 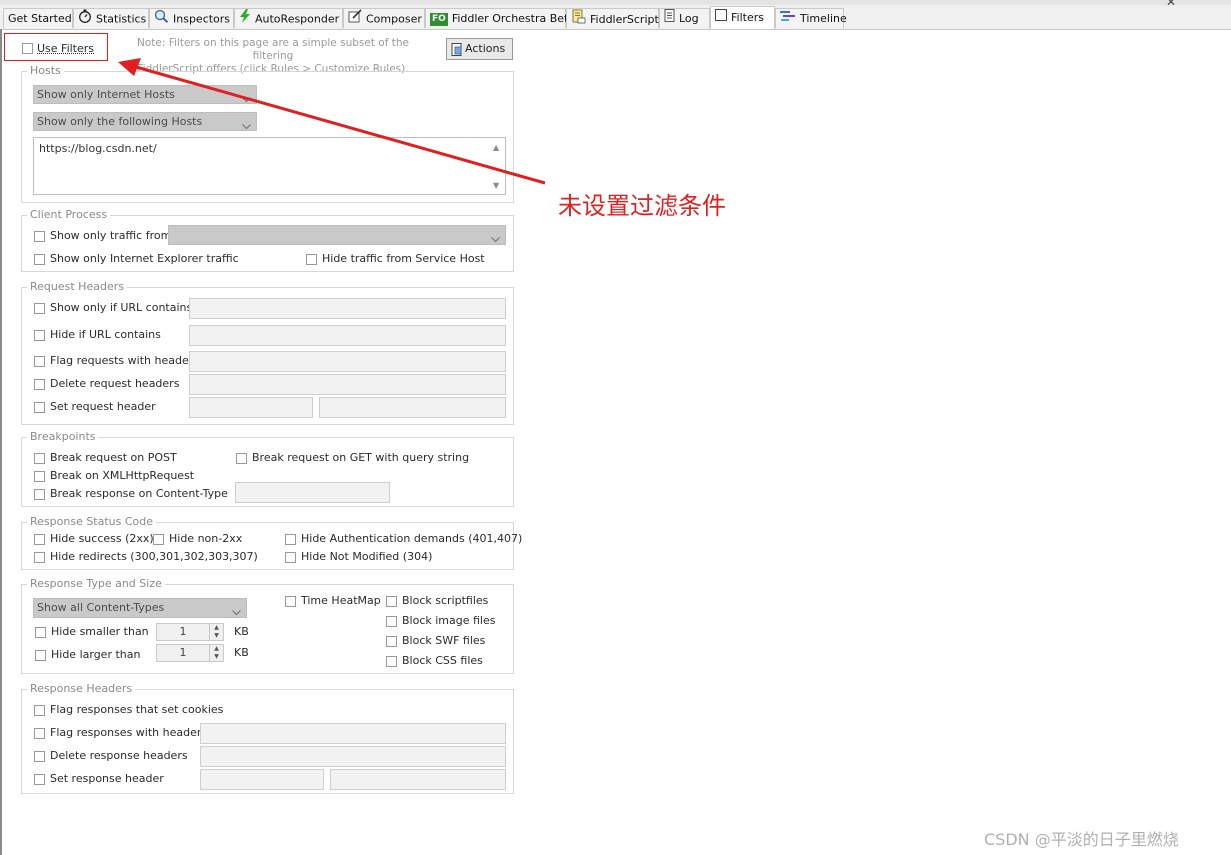 I want to click on annotation-arrow, so click(x=332, y=121).